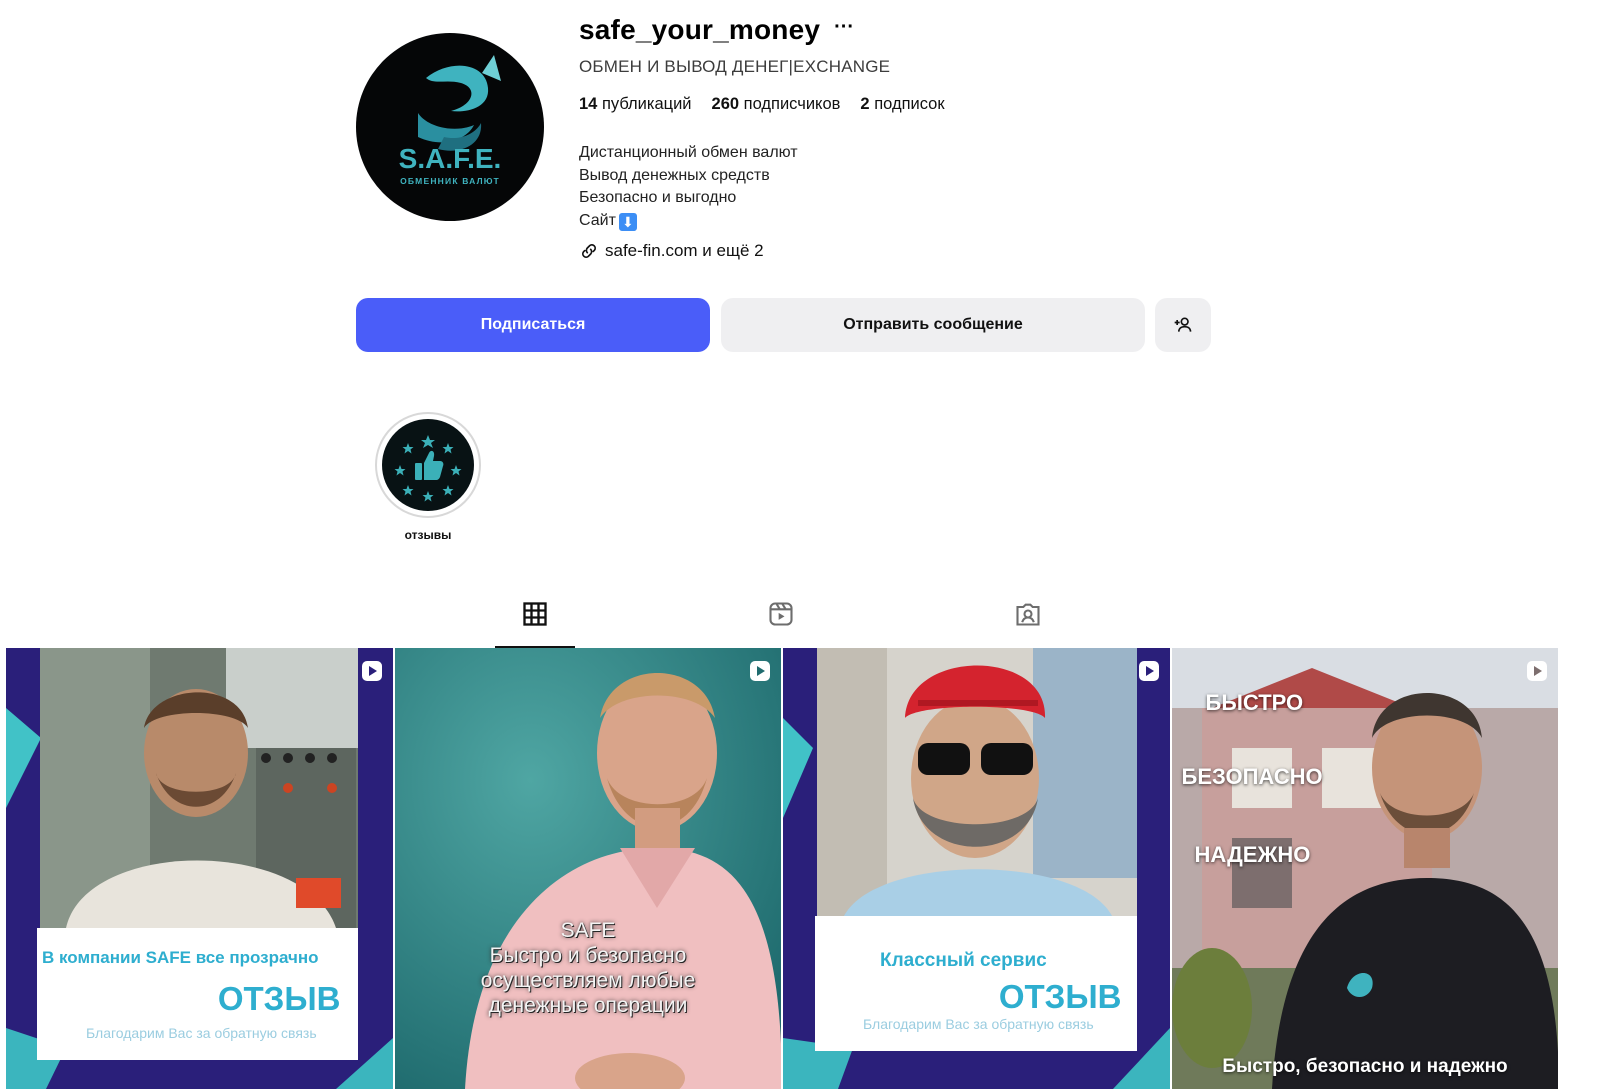 This screenshot has height=1089, width=1600. I want to click on stat-posts: 14 публикаций, so click(635, 104).